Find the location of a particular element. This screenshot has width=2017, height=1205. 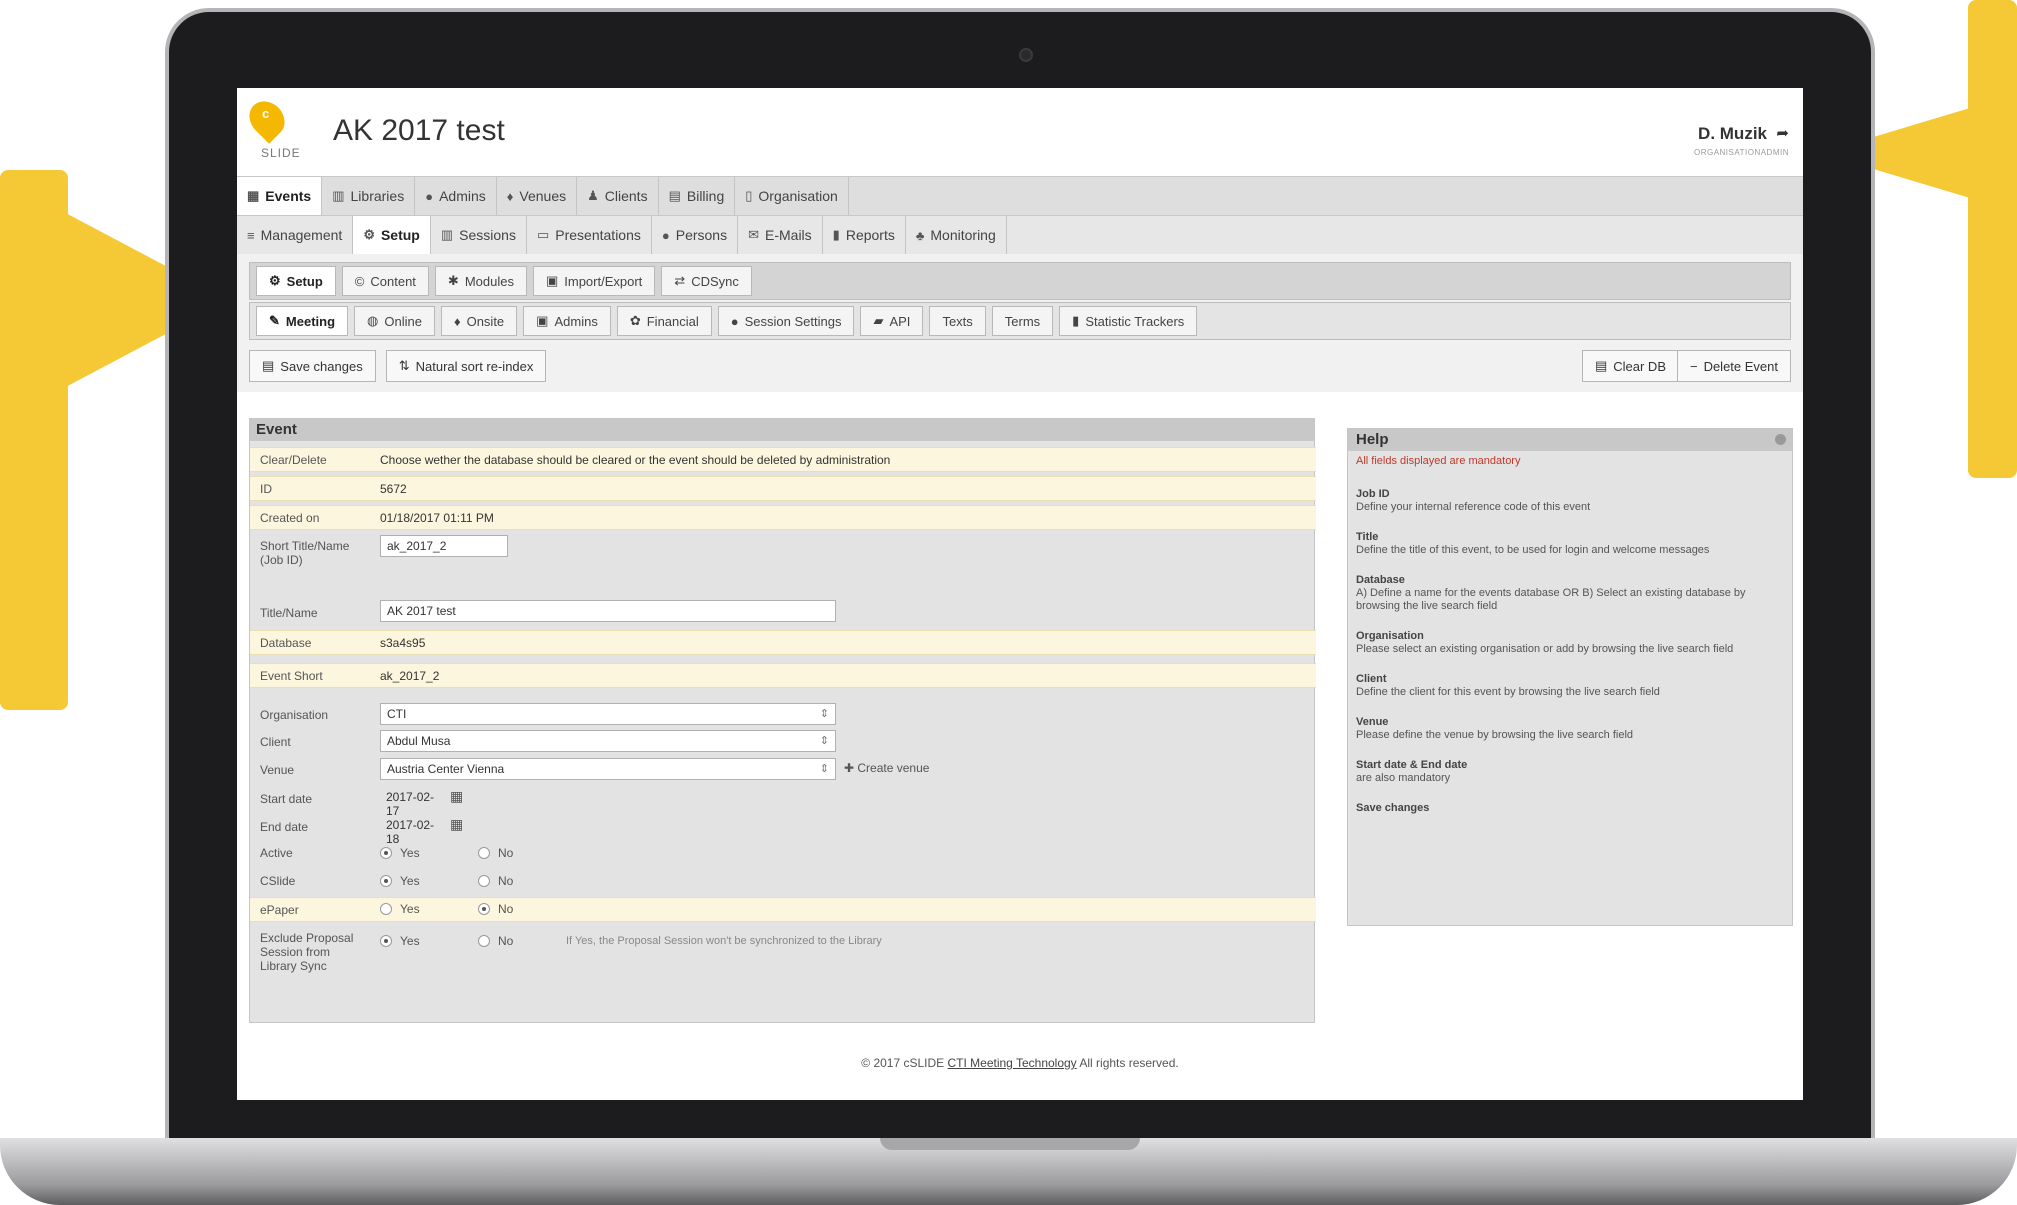

bar-chart-icon: ▮ is located at coordinates (1076, 320).